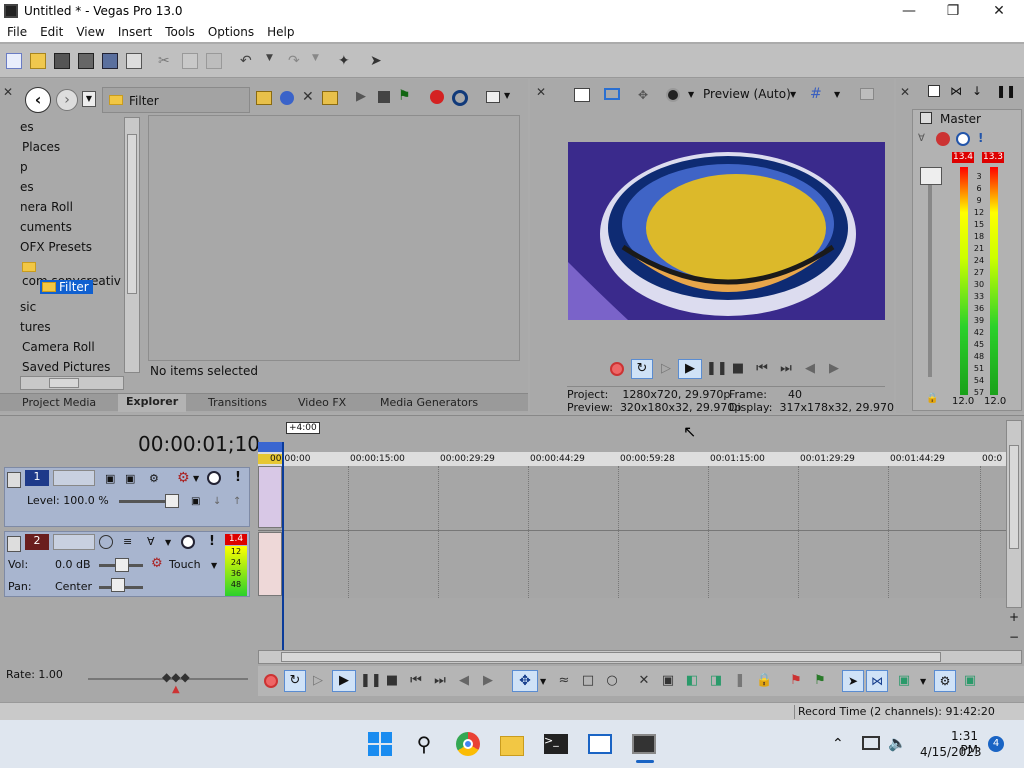 This screenshot has width=1024, height=768. I want to click on timeline-vscroll-thumb, so click(1014, 497).